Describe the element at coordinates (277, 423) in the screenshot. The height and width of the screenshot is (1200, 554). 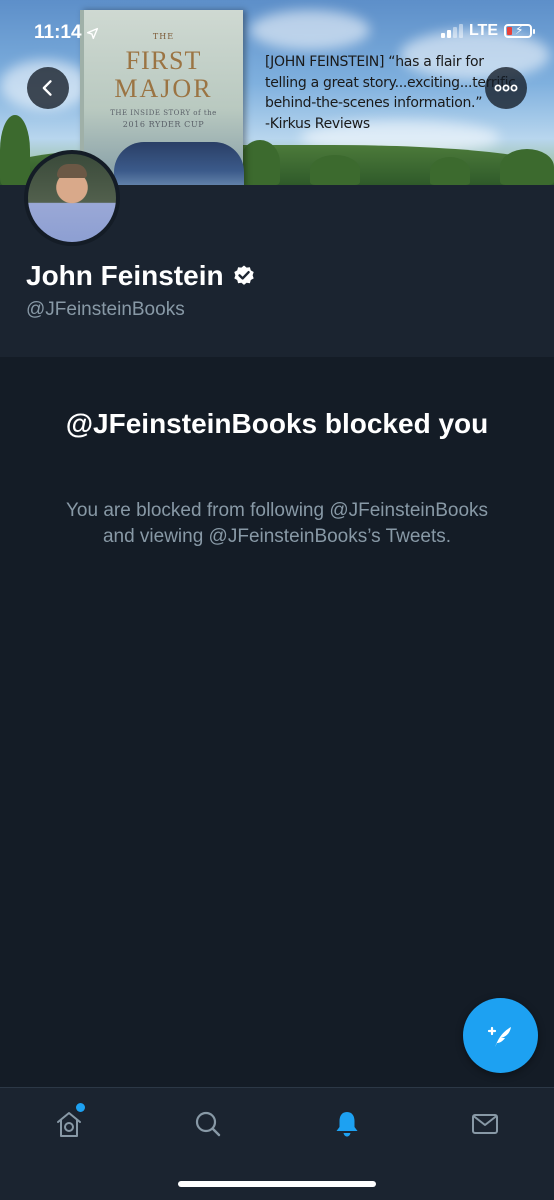
I see `blocked-title: @JFeinsteinBooks blocked you` at that location.